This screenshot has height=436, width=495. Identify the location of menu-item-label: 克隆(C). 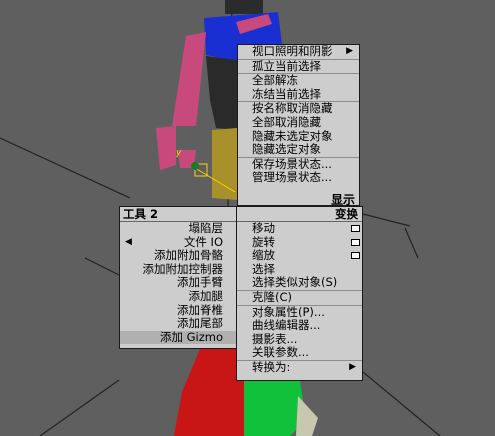
(272, 296).